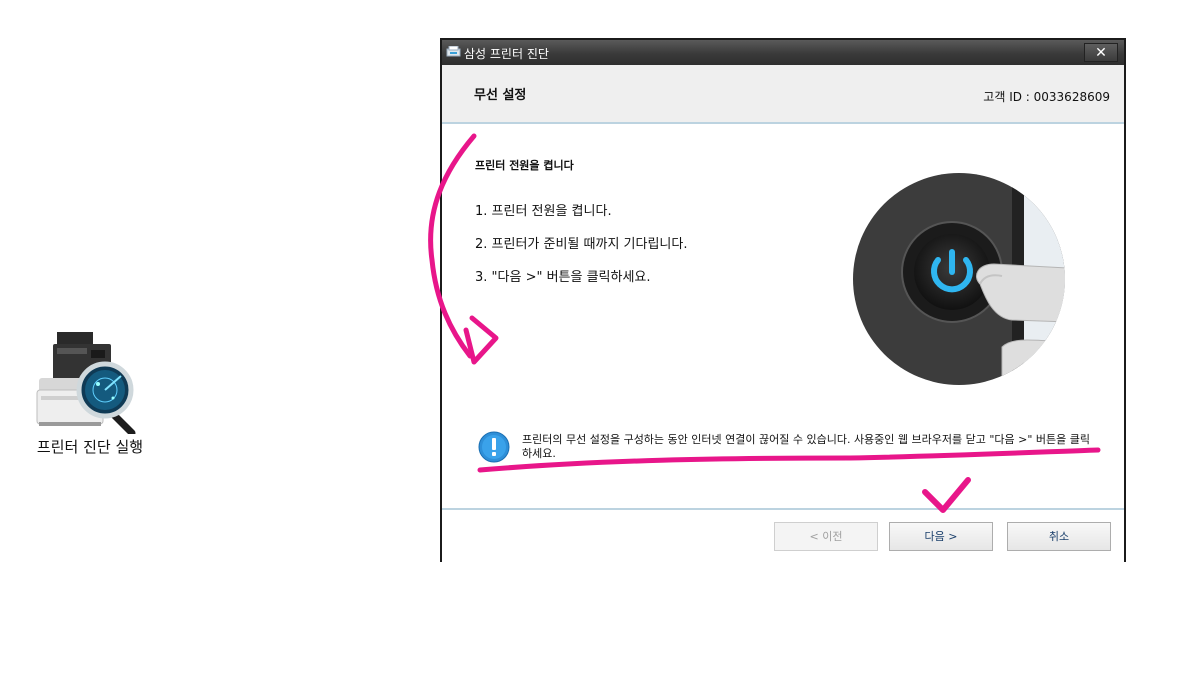 The image size is (1180, 673). Describe the element at coordinates (941, 536) in the screenshot. I see `next-button: 다음 >` at that location.